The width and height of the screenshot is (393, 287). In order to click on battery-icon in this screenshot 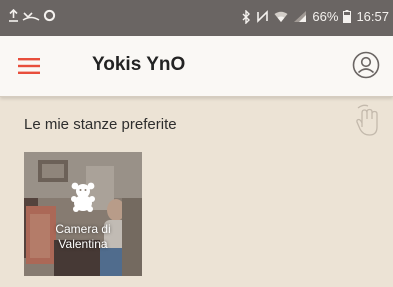, I will do `click(347, 16)`.